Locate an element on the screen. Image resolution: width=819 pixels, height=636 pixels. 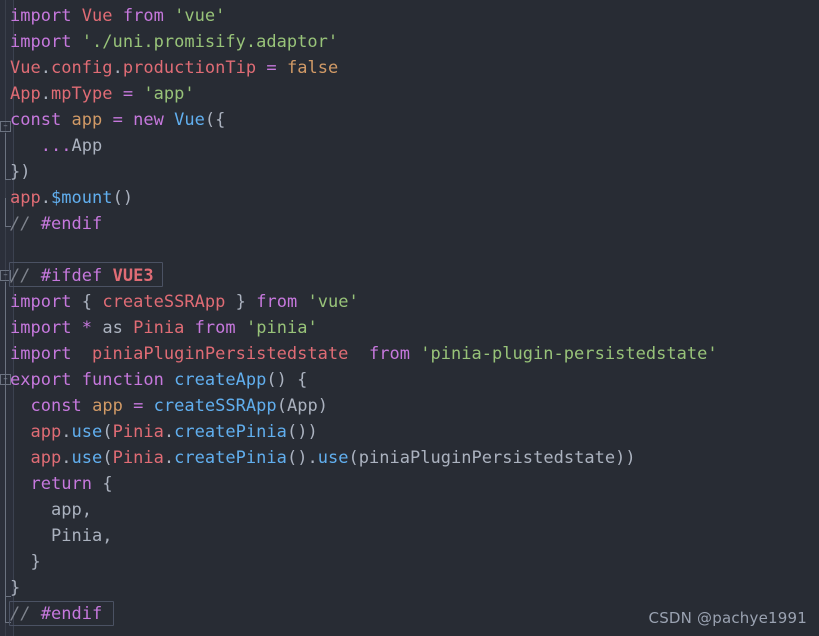
code-token: './uni.promisify.adaptor' is located at coordinates (210, 42).